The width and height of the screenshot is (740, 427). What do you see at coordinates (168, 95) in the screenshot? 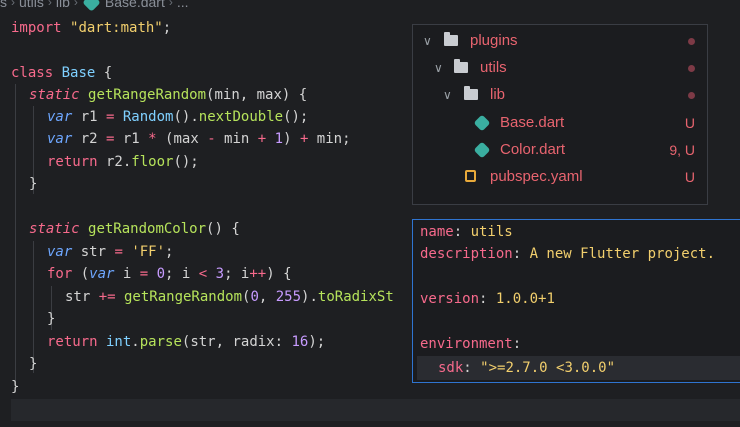
I see `code-line: static getRangeRandom(min, max) {` at bounding box center [168, 95].